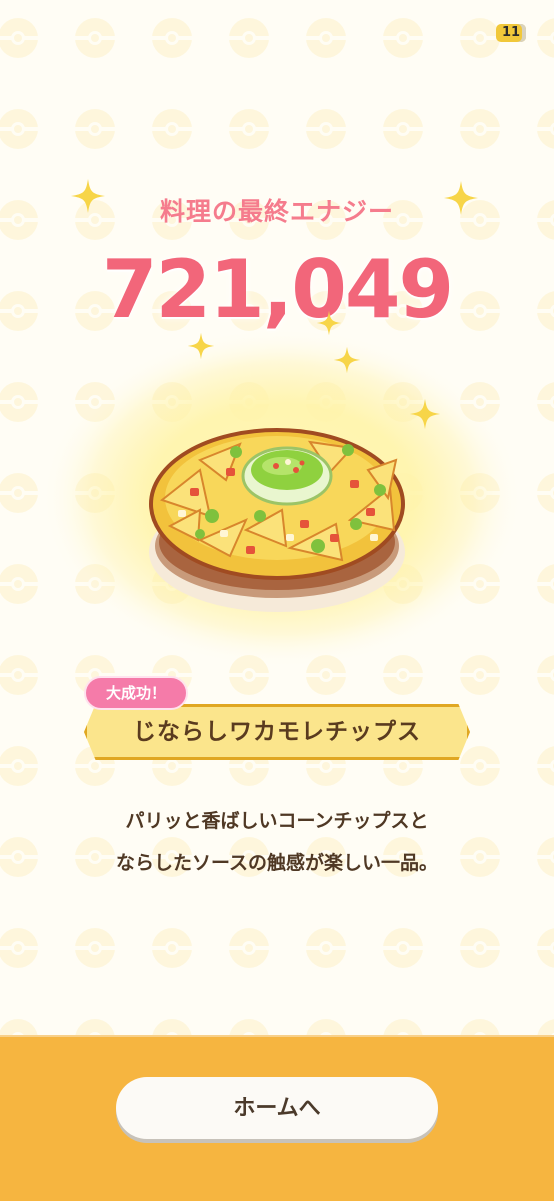 This screenshot has width=554, height=1201. I want to click on status-badge: 11, so click(511, 33).